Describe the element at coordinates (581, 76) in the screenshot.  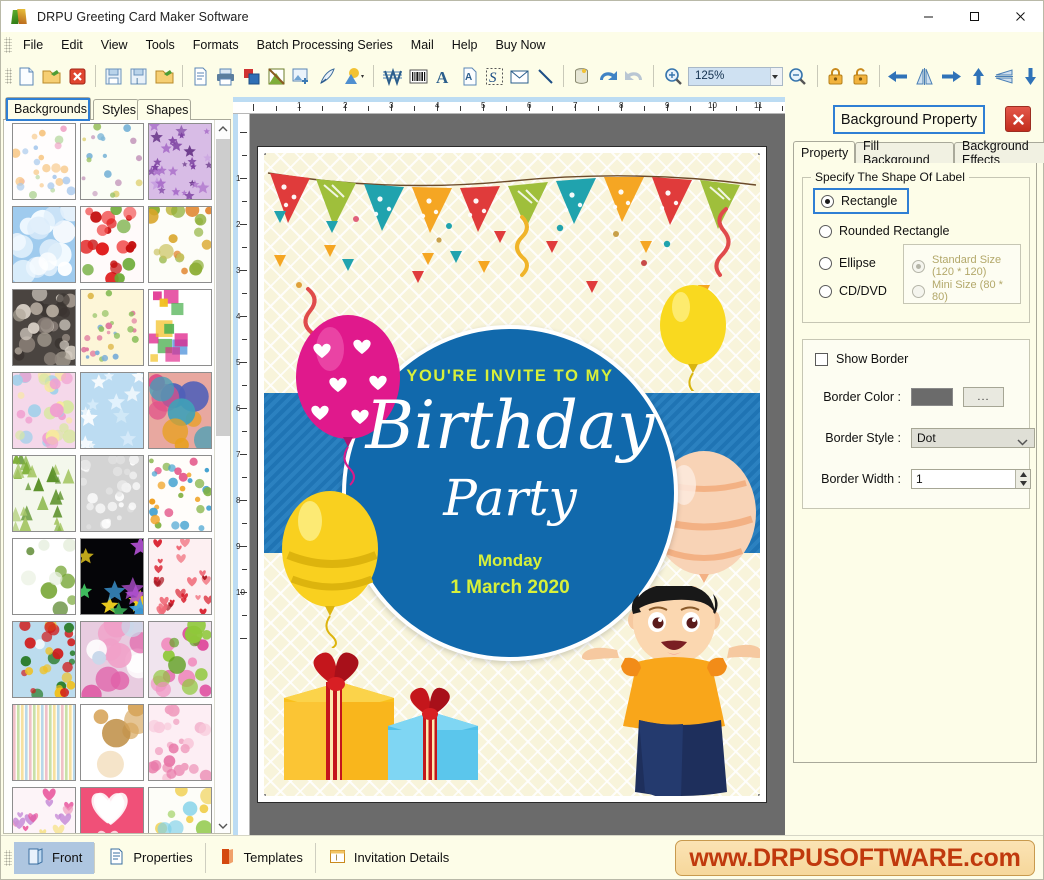
I see `database-icon` at that location.